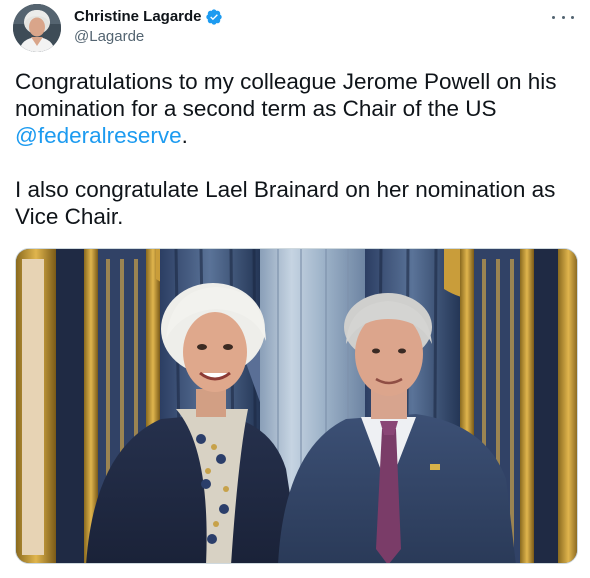 The height and width of the screenshot is (578, 590). I want to click on tweet-text-part: ., so click(184, 135).